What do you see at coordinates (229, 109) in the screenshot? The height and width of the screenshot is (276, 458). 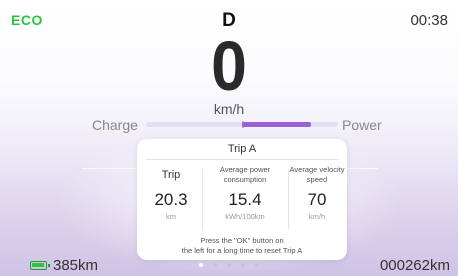 I see `speed-unit: km/h` at bounding box center [229, 109].